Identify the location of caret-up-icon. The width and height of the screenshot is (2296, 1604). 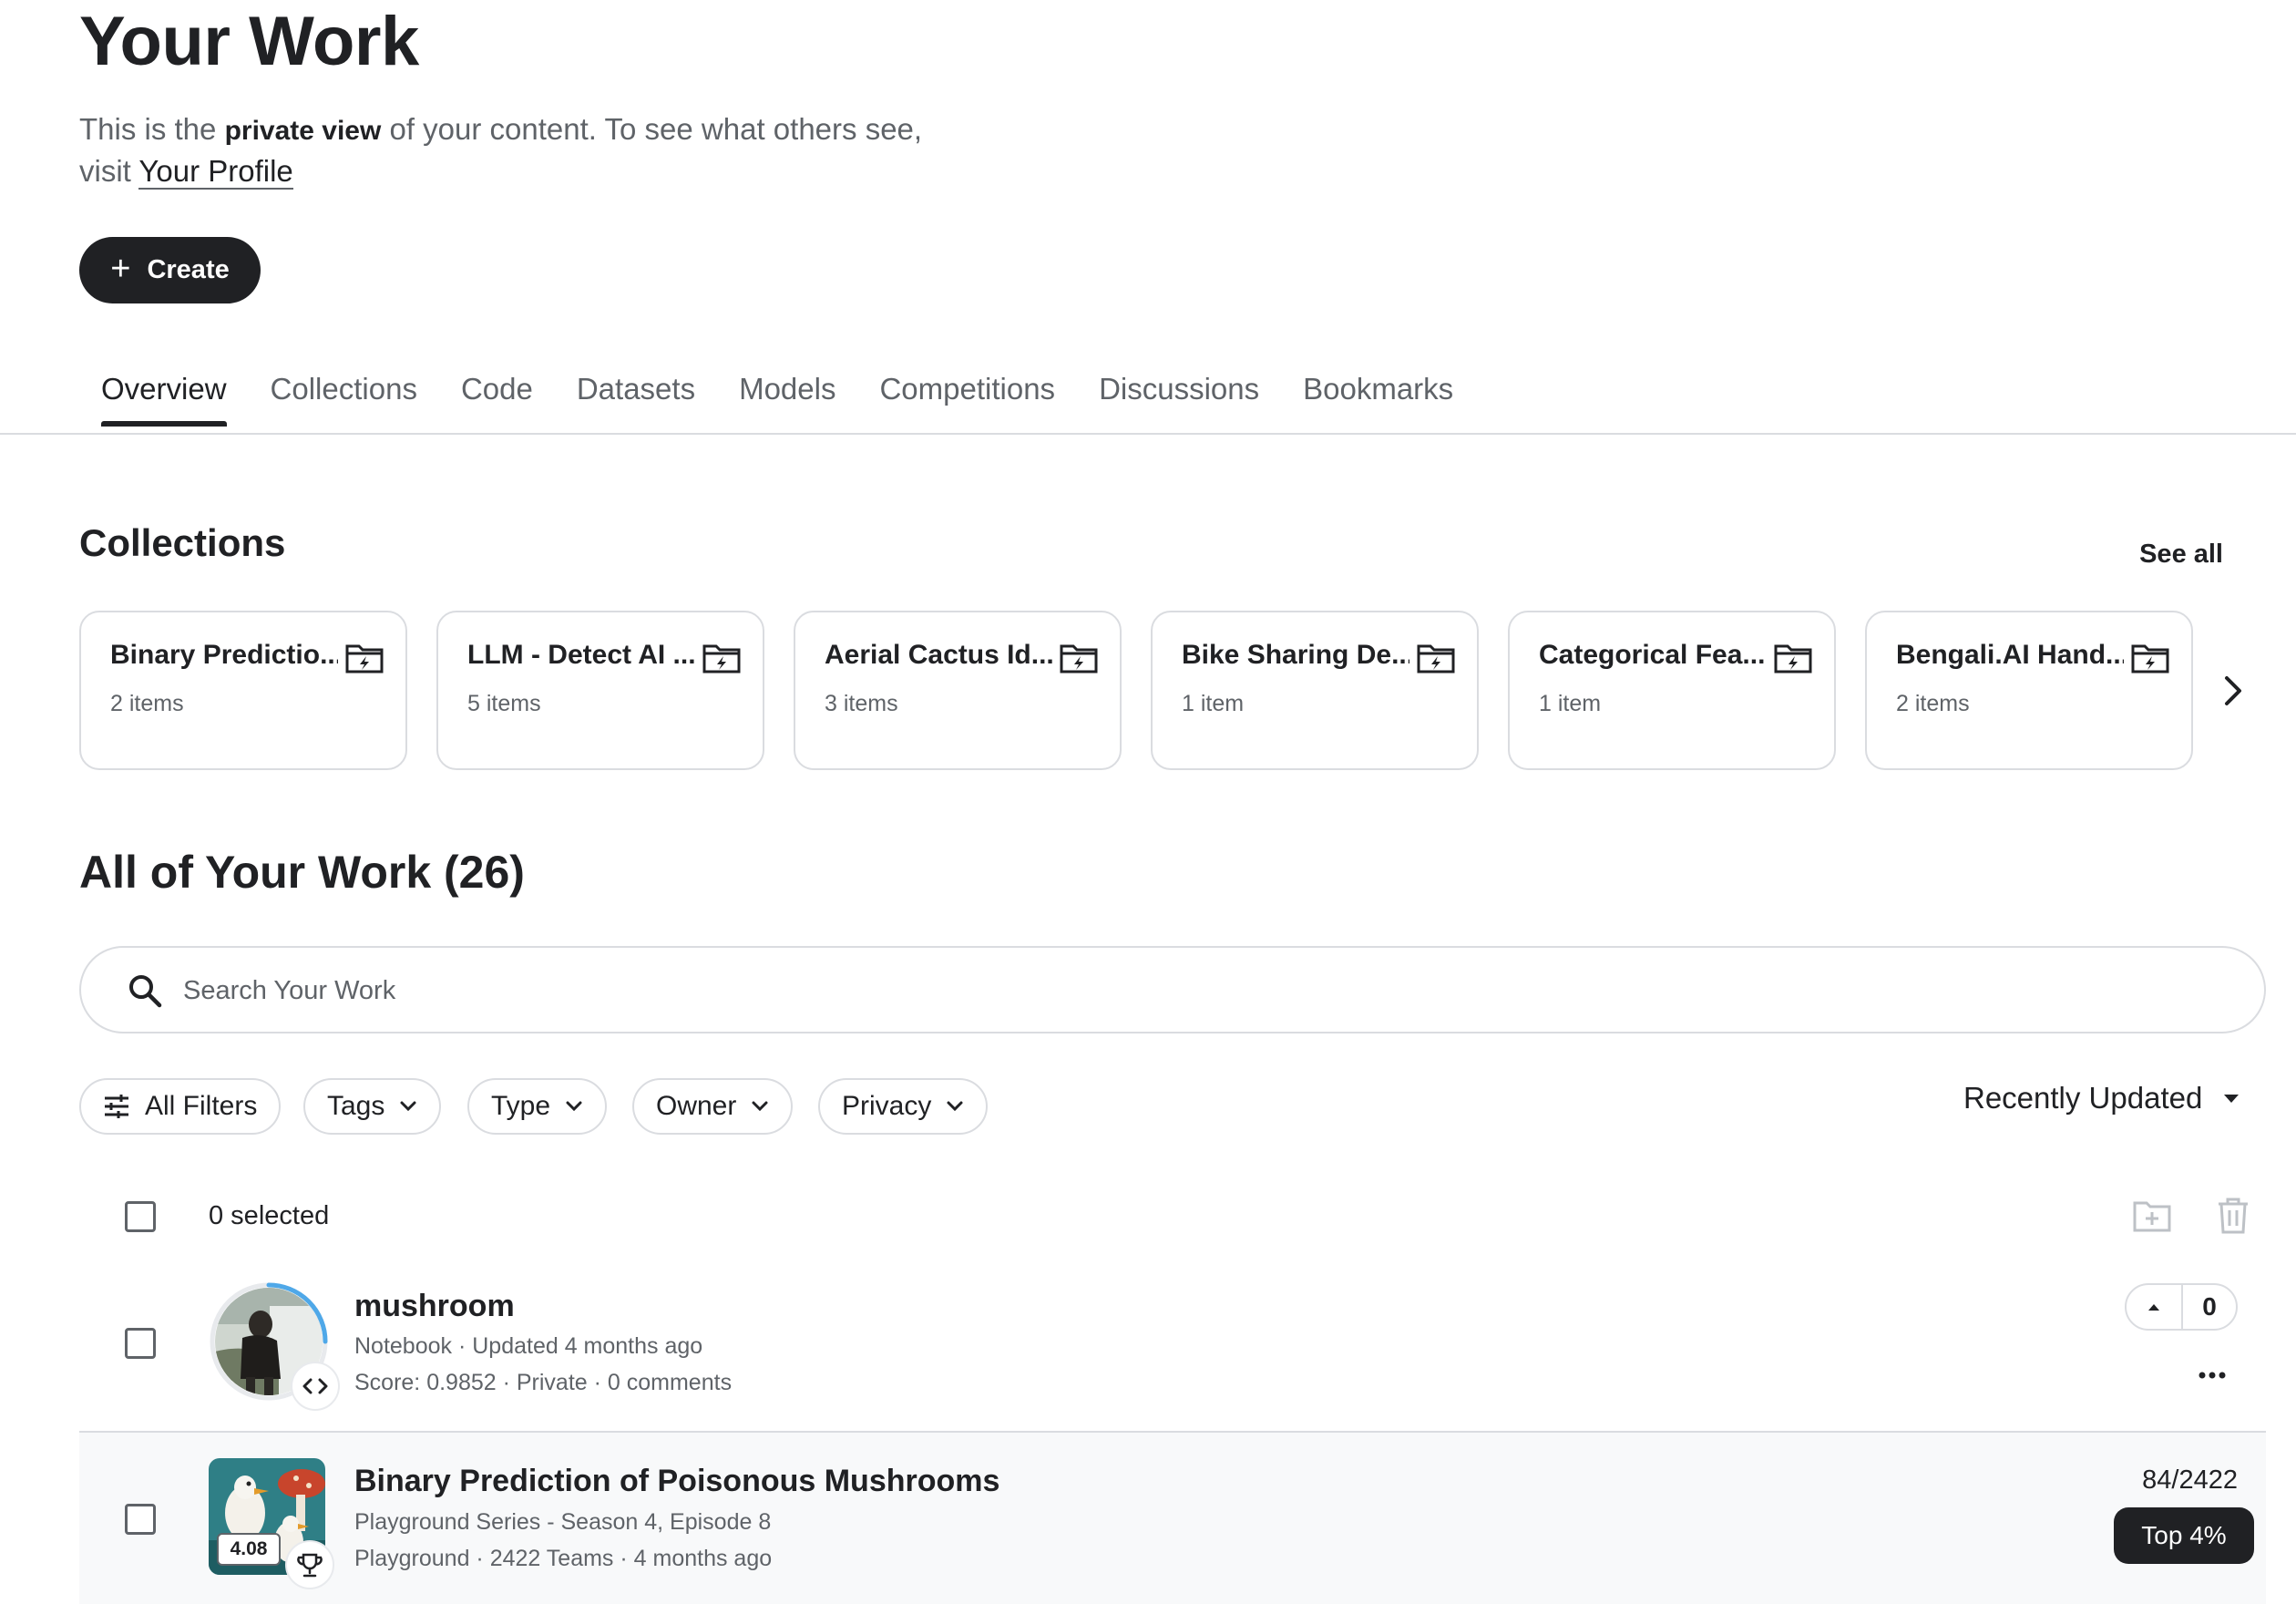
(2154, 1307).